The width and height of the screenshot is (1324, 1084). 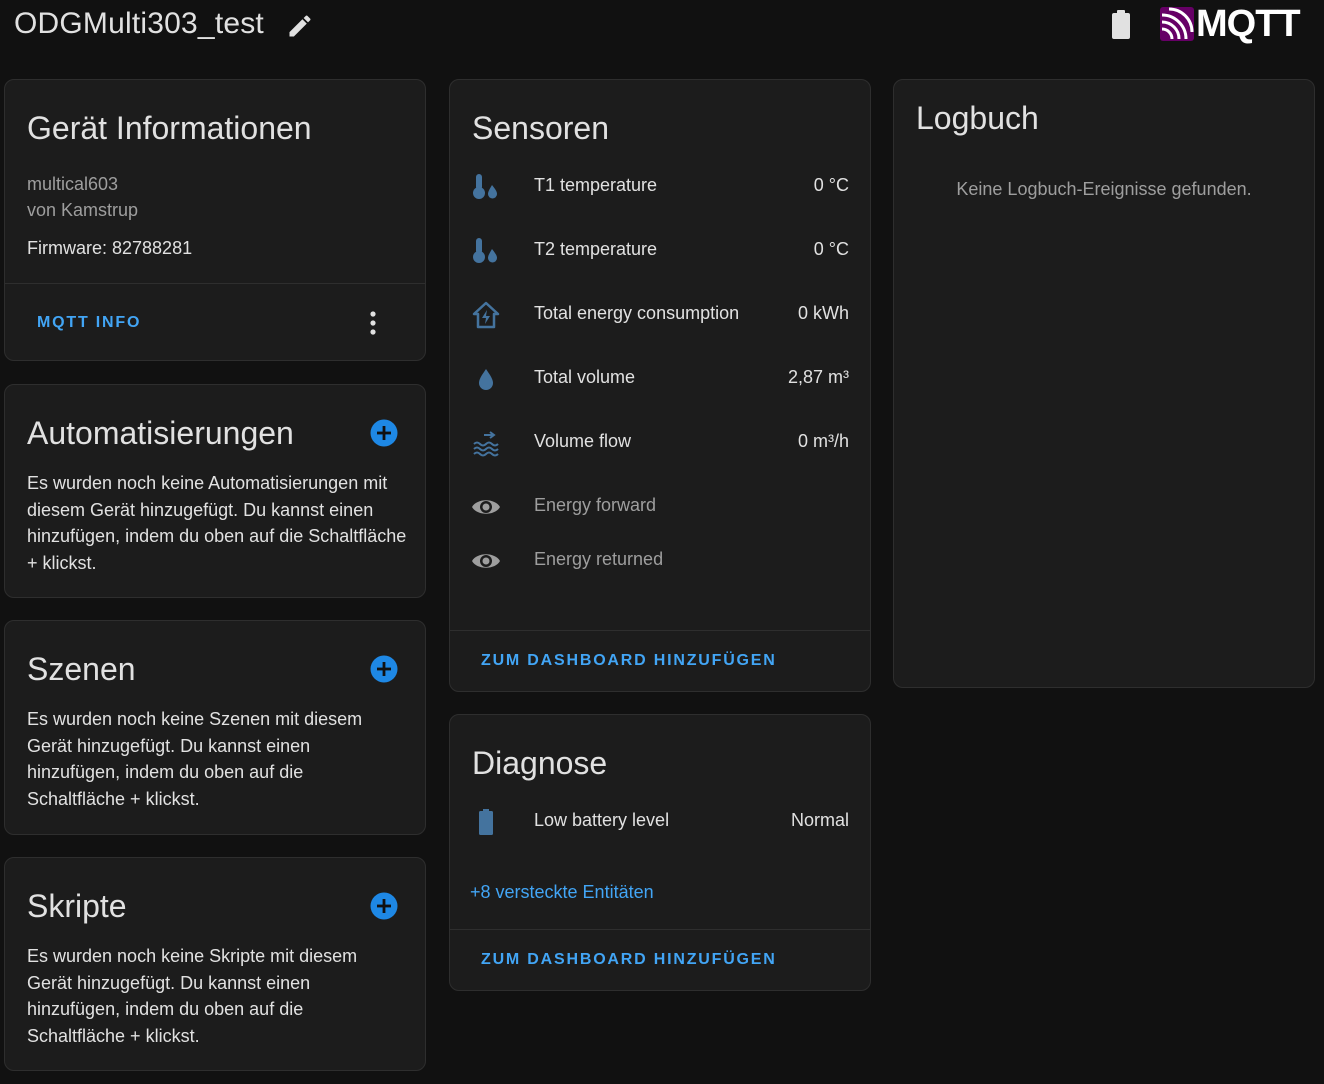 I want to click on water-drop-icon, so click(x=486, y=379).